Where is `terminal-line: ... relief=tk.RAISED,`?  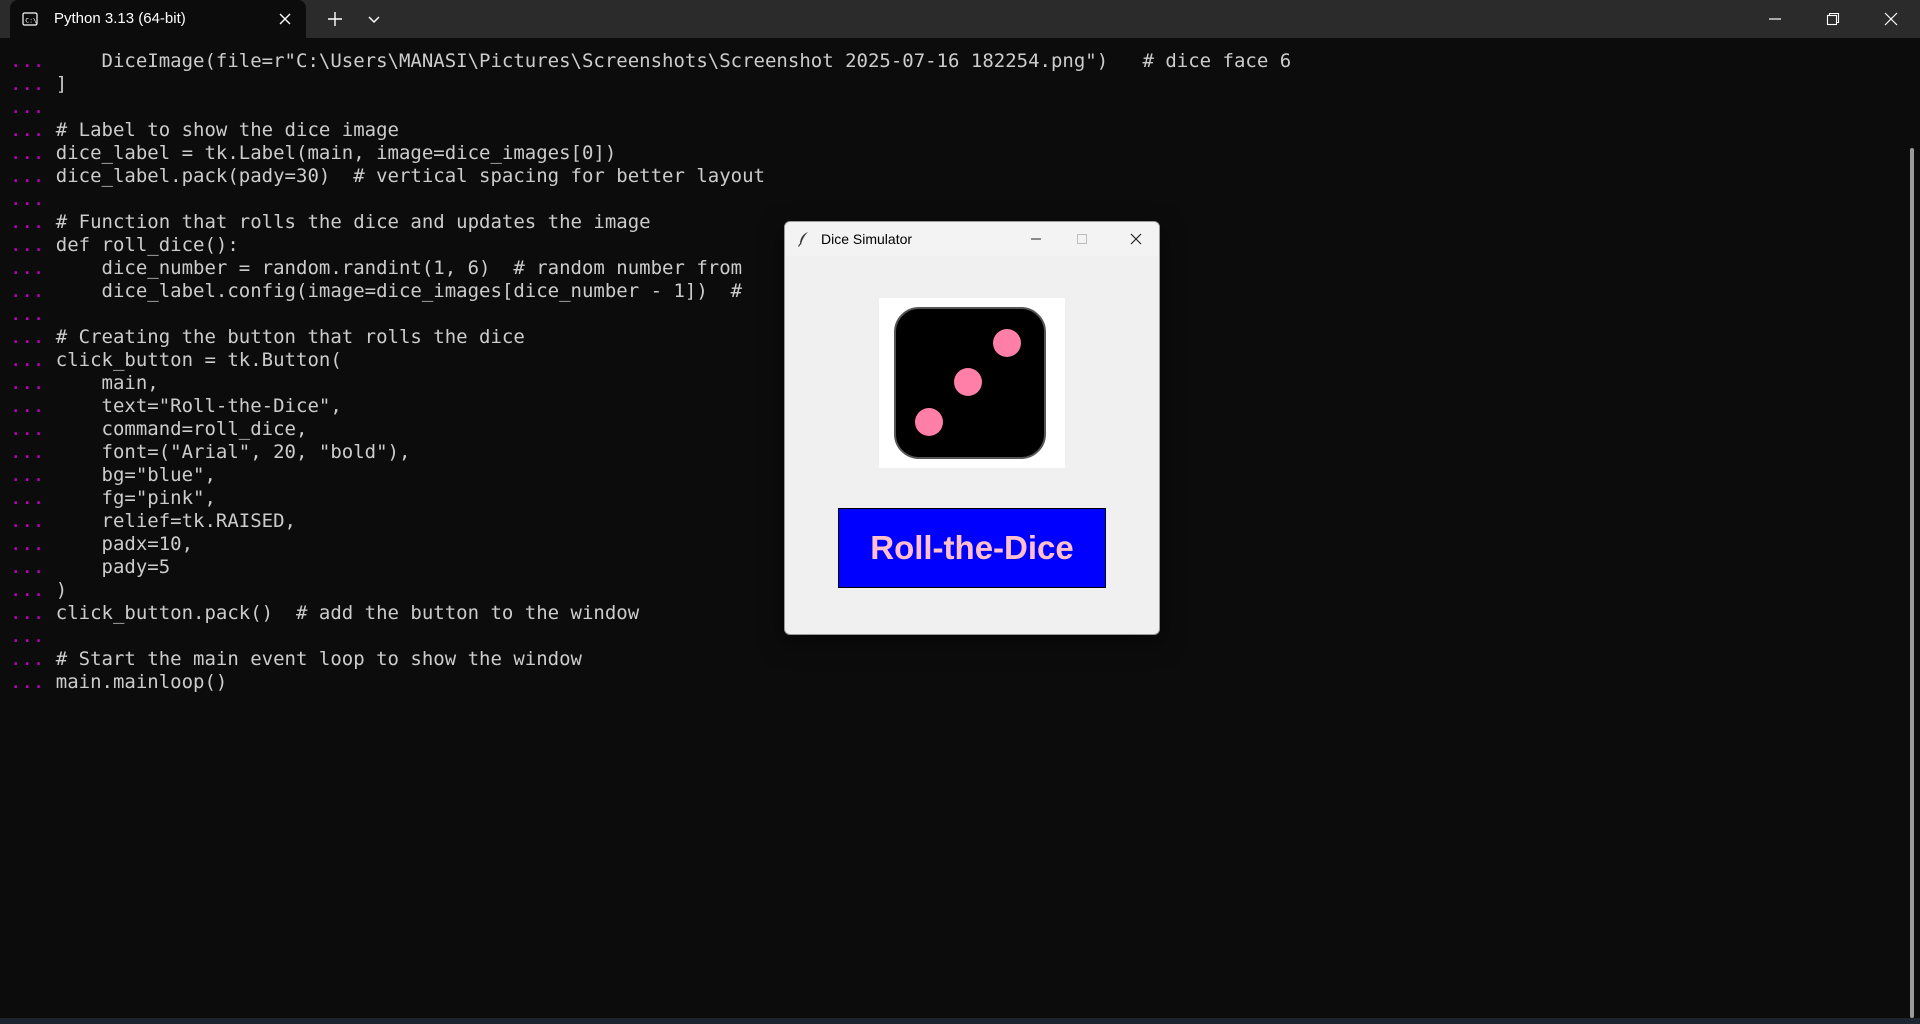
terminal-line: ... relief=tk.RAISED, is located at coordinates (153, 521).